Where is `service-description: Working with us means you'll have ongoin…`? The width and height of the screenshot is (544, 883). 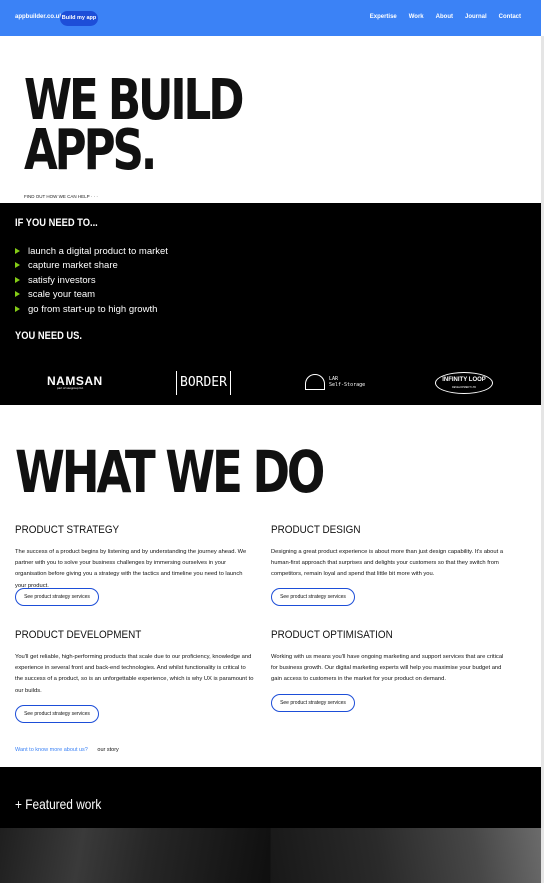 service-description: Working with us means you'll have ongoin… is located at coordinates (387, 668).